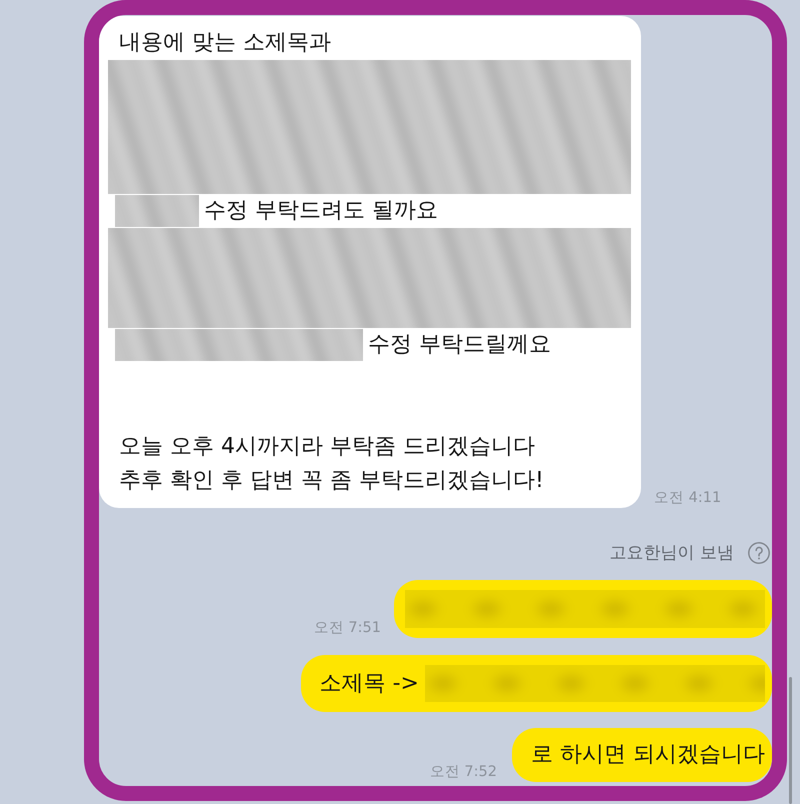  What do you see at coordinates (225, 43) in the screenshot?
I see `message-text: 내용에 맞는 소제목과` at bounding box center [225, 43].